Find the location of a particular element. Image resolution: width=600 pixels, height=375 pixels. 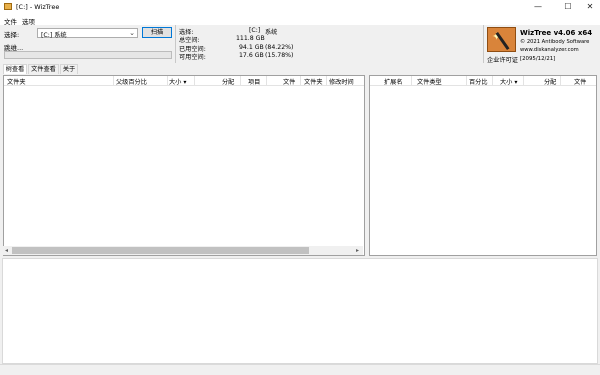

maximize-button: ☐ is located at coordinates (568, 7).